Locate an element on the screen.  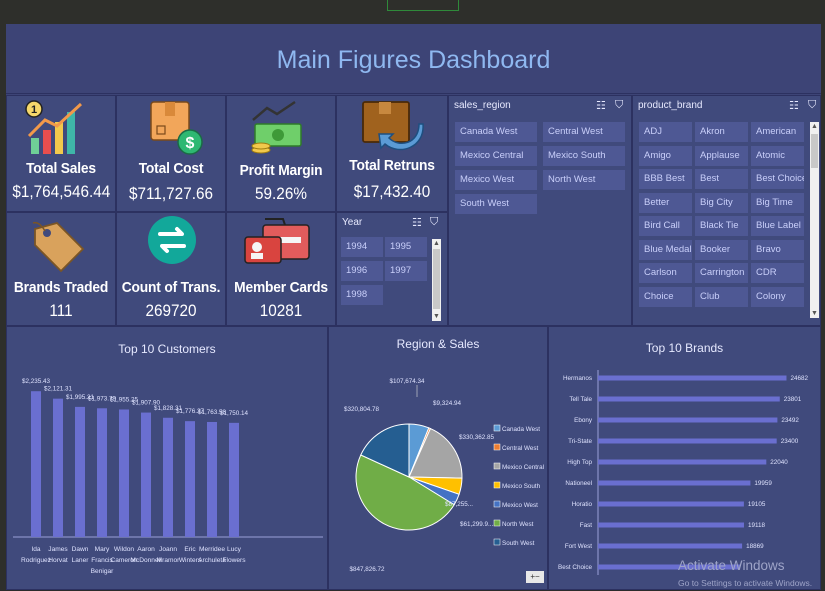
data-label: $847,826.72 is located at coordinates (367, 569).